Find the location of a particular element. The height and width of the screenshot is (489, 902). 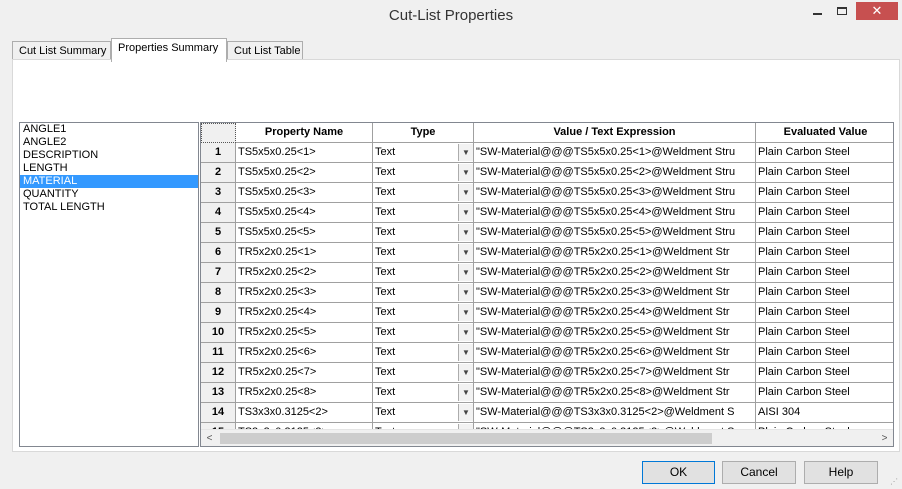

ok-button: OK is located at coordinates (678, 472).